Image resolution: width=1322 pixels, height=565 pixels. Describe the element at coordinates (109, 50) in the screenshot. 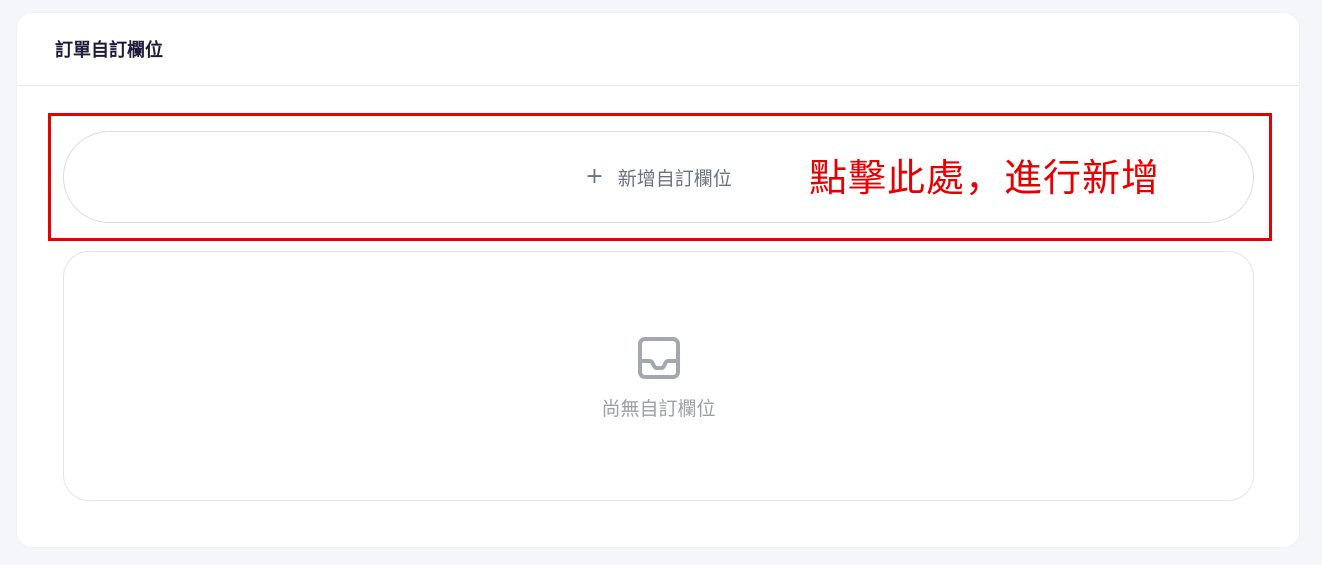

I see `card-title: 訂單自訂欄位` at that location.